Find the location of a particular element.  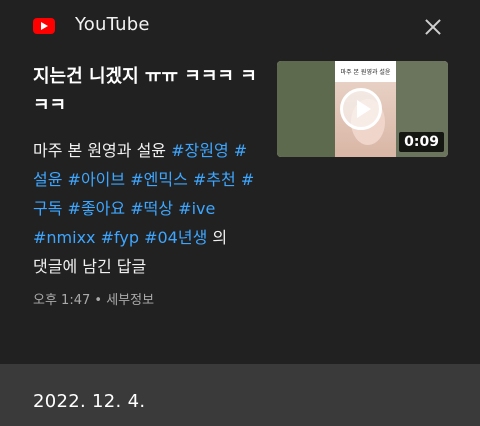

notification-meta: 오후 1:47 • 세부정보 is located at coordinates (93, 298).